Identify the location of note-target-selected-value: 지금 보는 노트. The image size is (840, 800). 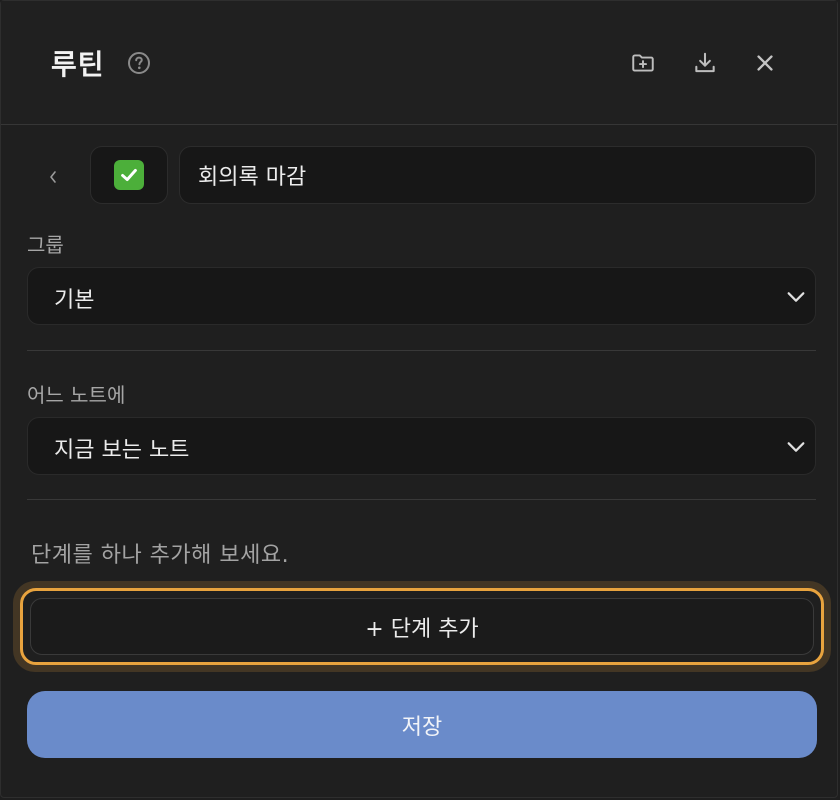
(122, 450).